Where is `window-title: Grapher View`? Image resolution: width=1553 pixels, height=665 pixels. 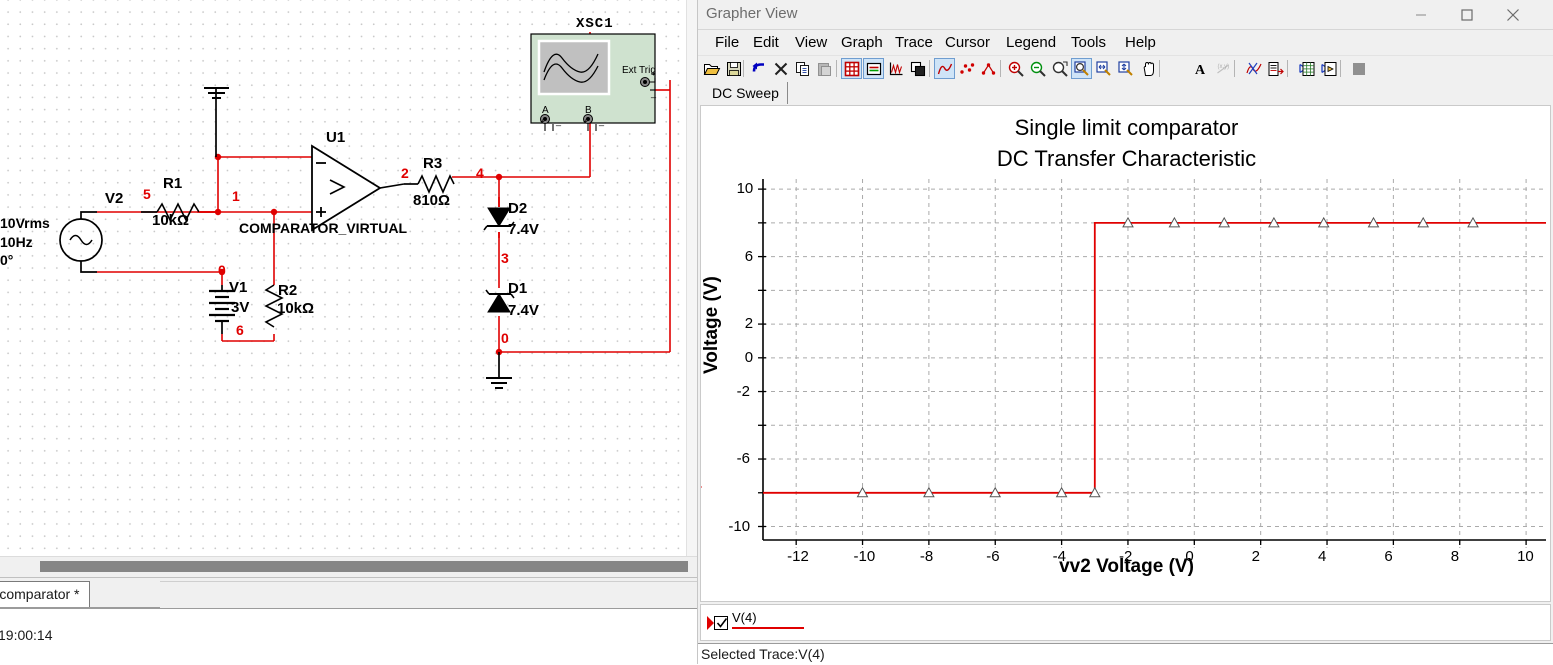
window-title: Grapher View is located at coordinates (752, 13).